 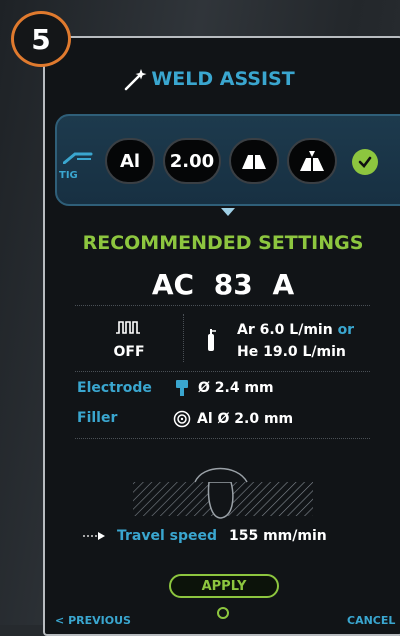 What do you see at coordinates (224, 586) in the screenshot?
I see `apply-button: APPLY` at bounding box center [224, 586].